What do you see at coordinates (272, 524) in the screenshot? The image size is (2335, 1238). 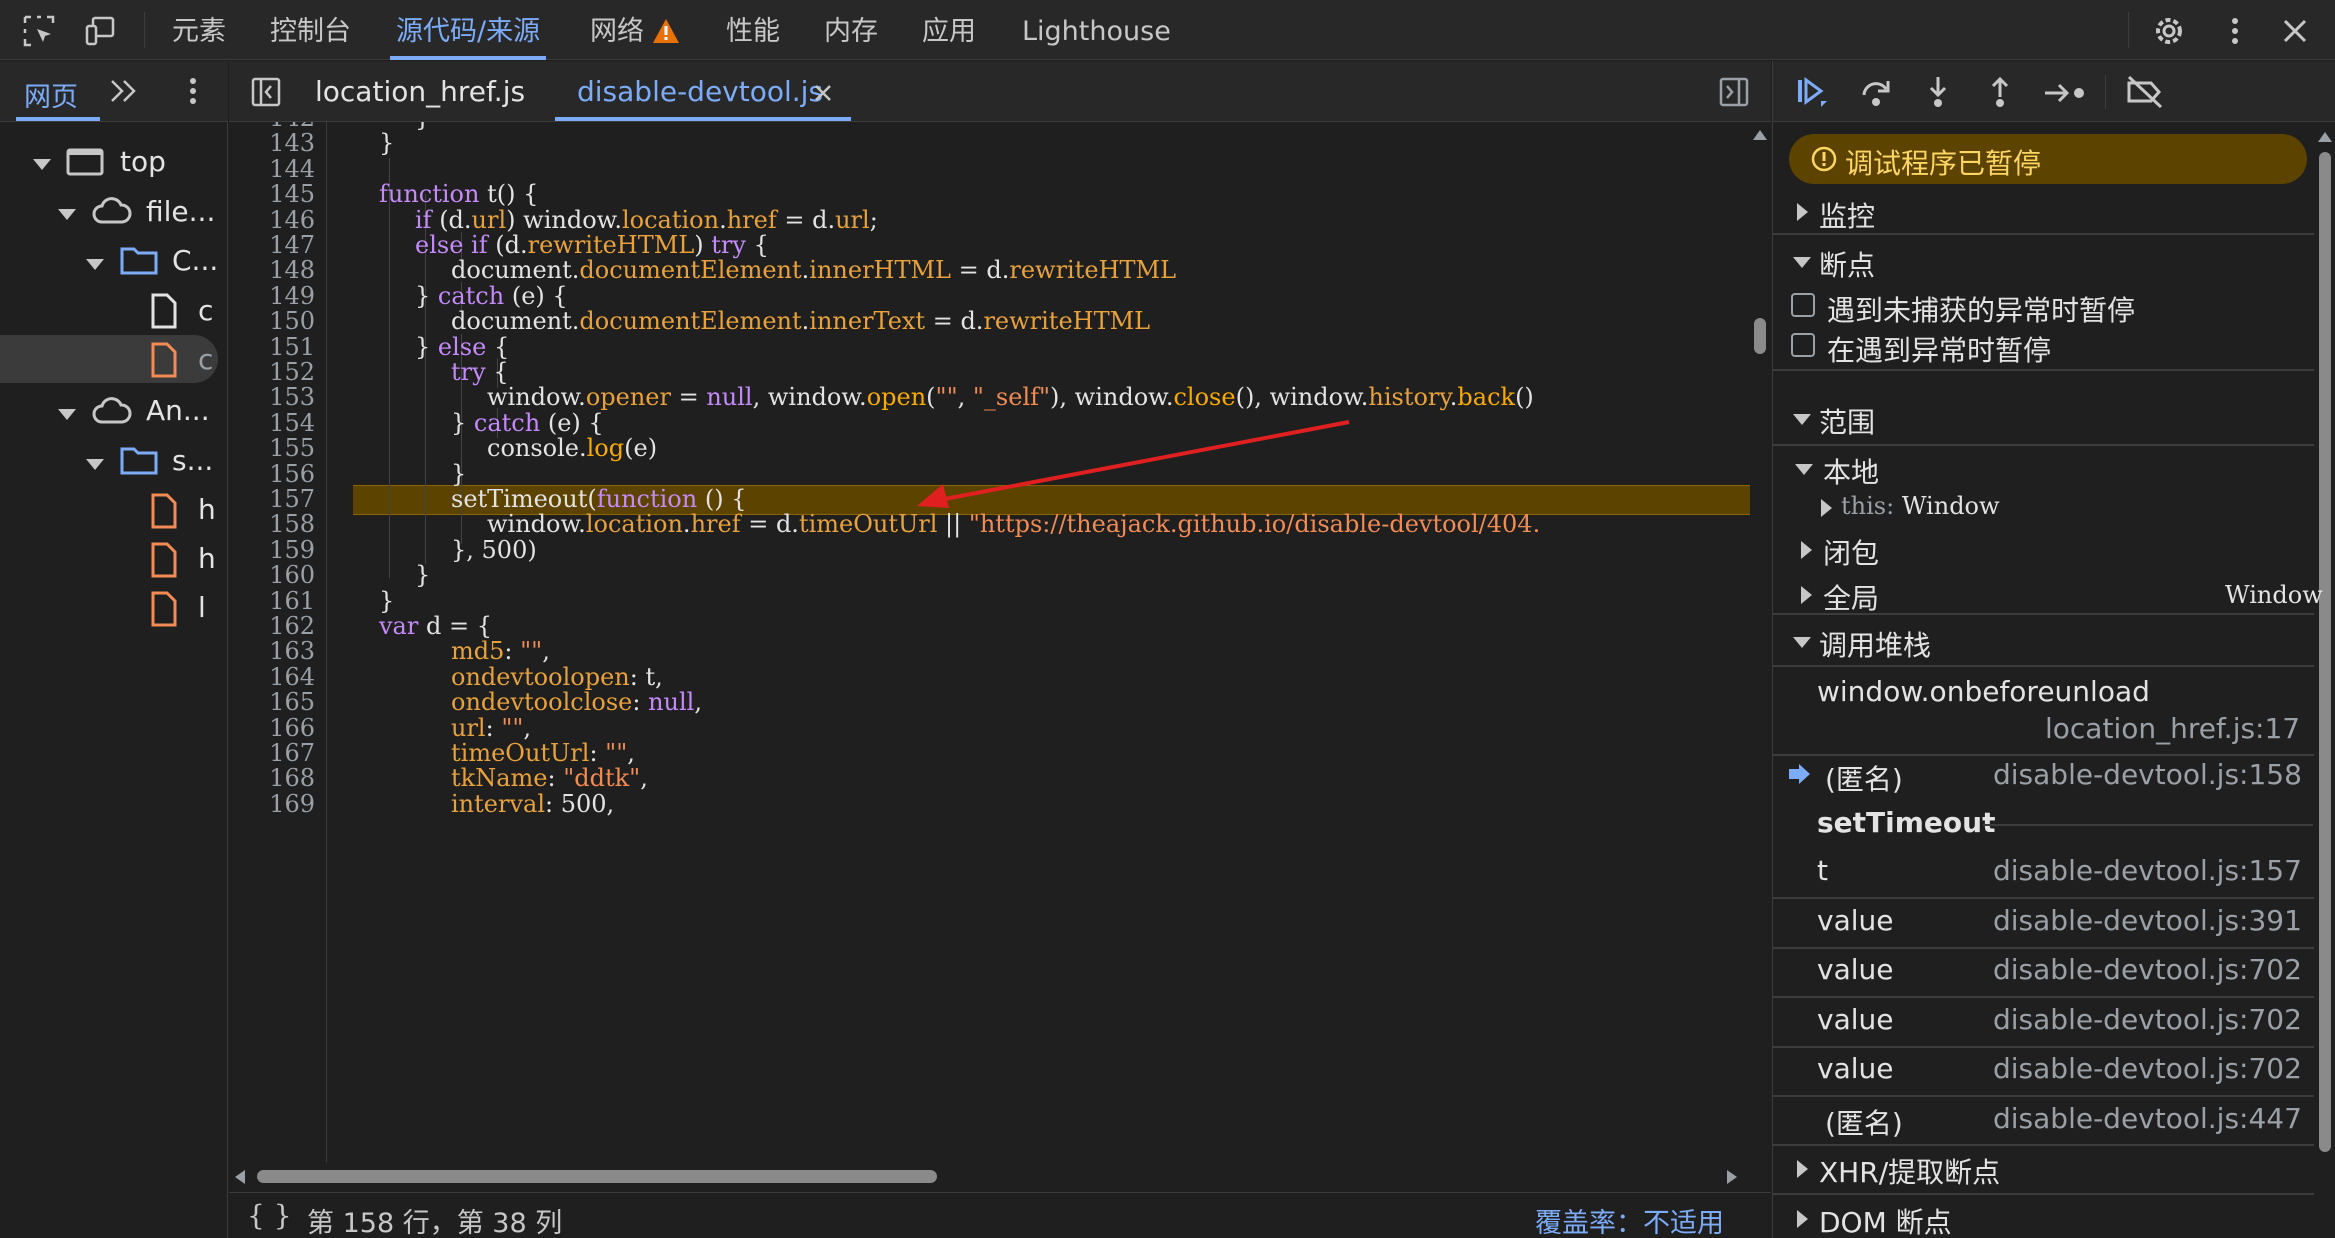 I see `line-number: 158` at bounding box center [272, 524].